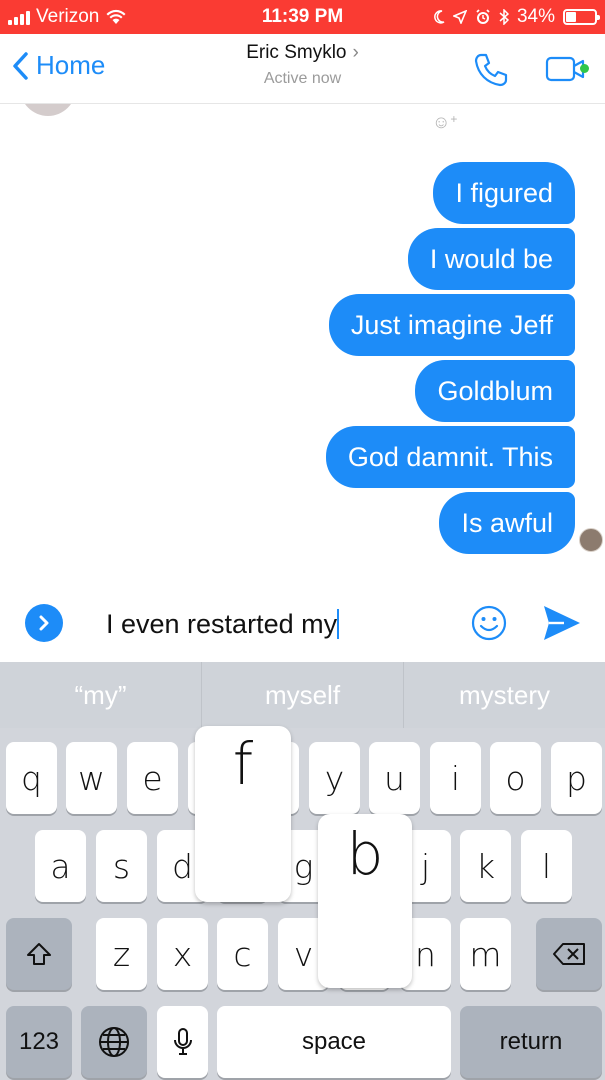 The height and width of the screenshot is (1080, 605). I want to click on add-reaction-icon: ☺+, so click(444, 122).